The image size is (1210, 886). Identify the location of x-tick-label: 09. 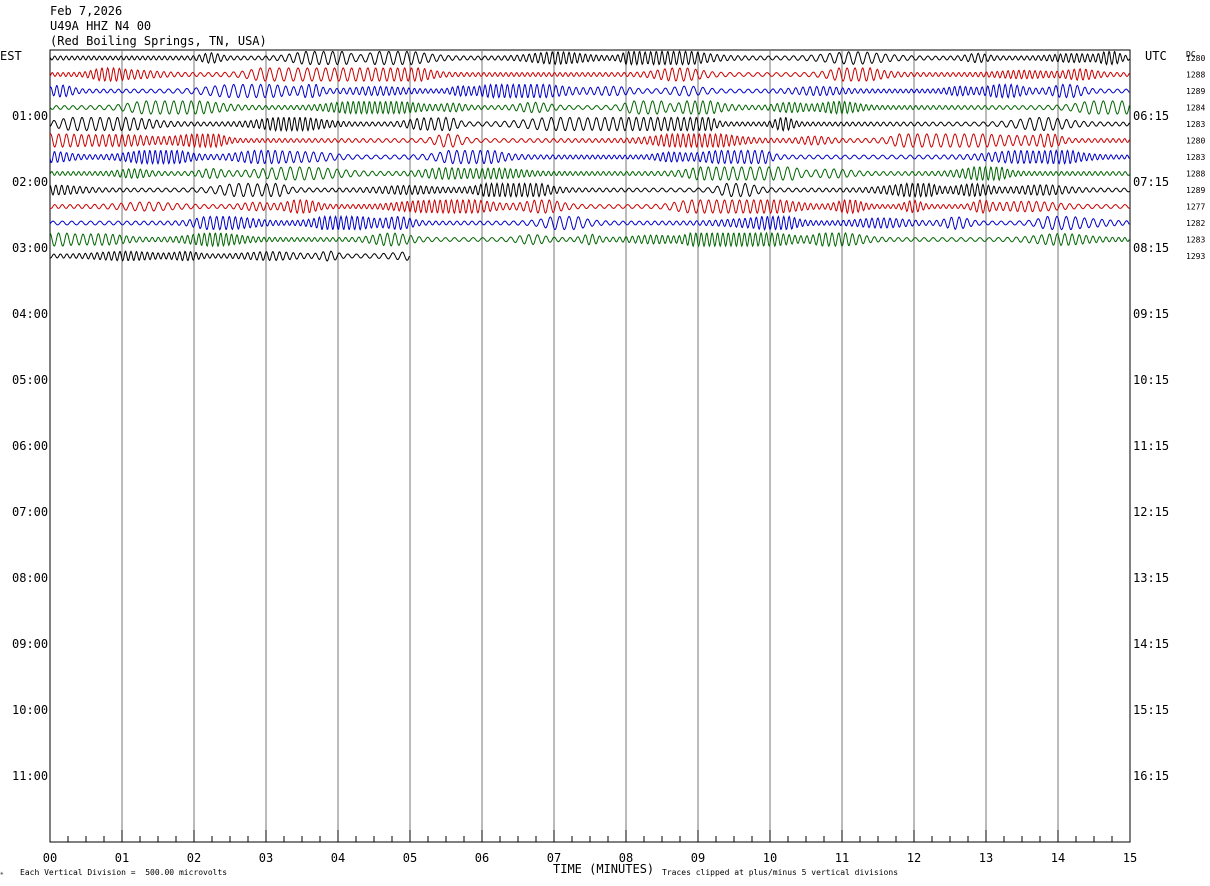
(698, 858).